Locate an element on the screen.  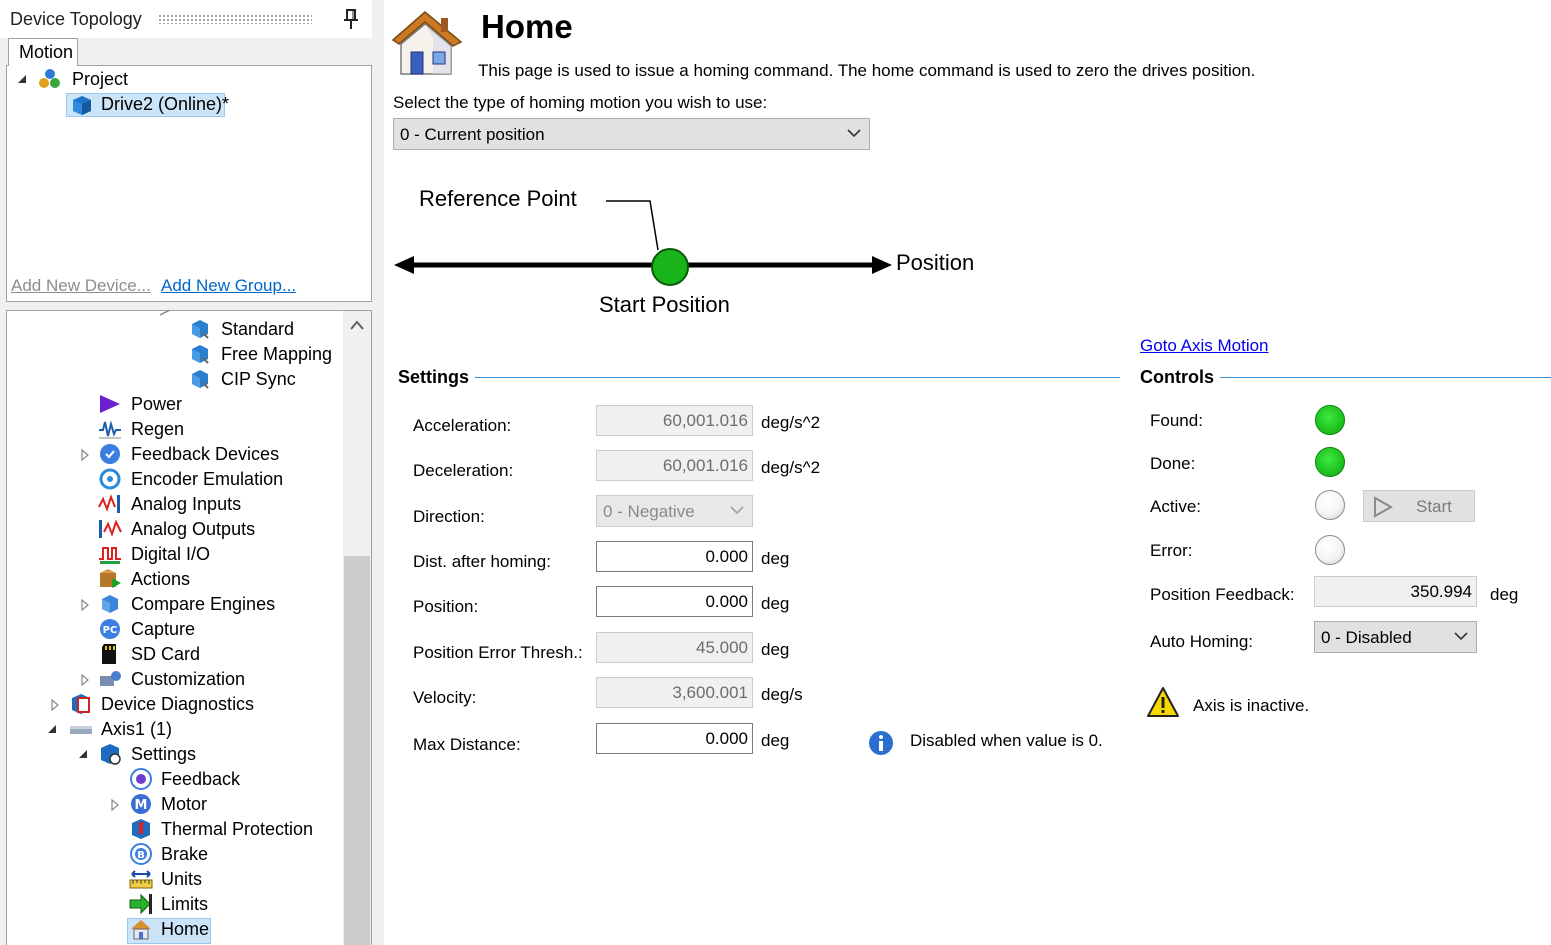
position-error-thresh-field: 45.000 is located at coordinates (674, 647).